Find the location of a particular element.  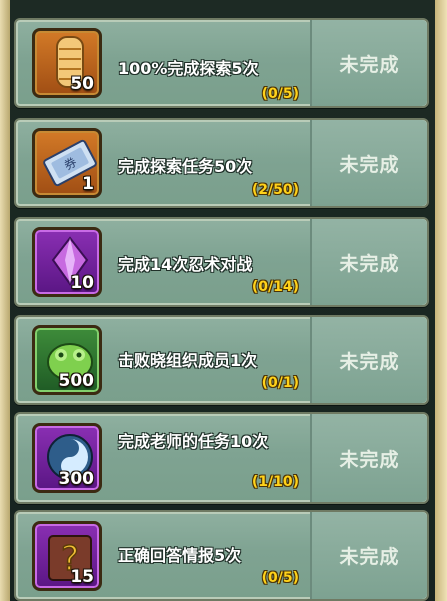

quest-row: ? 15 正确回答情报5次 (0/5) 未完成 is located at coordinates (221, 555).